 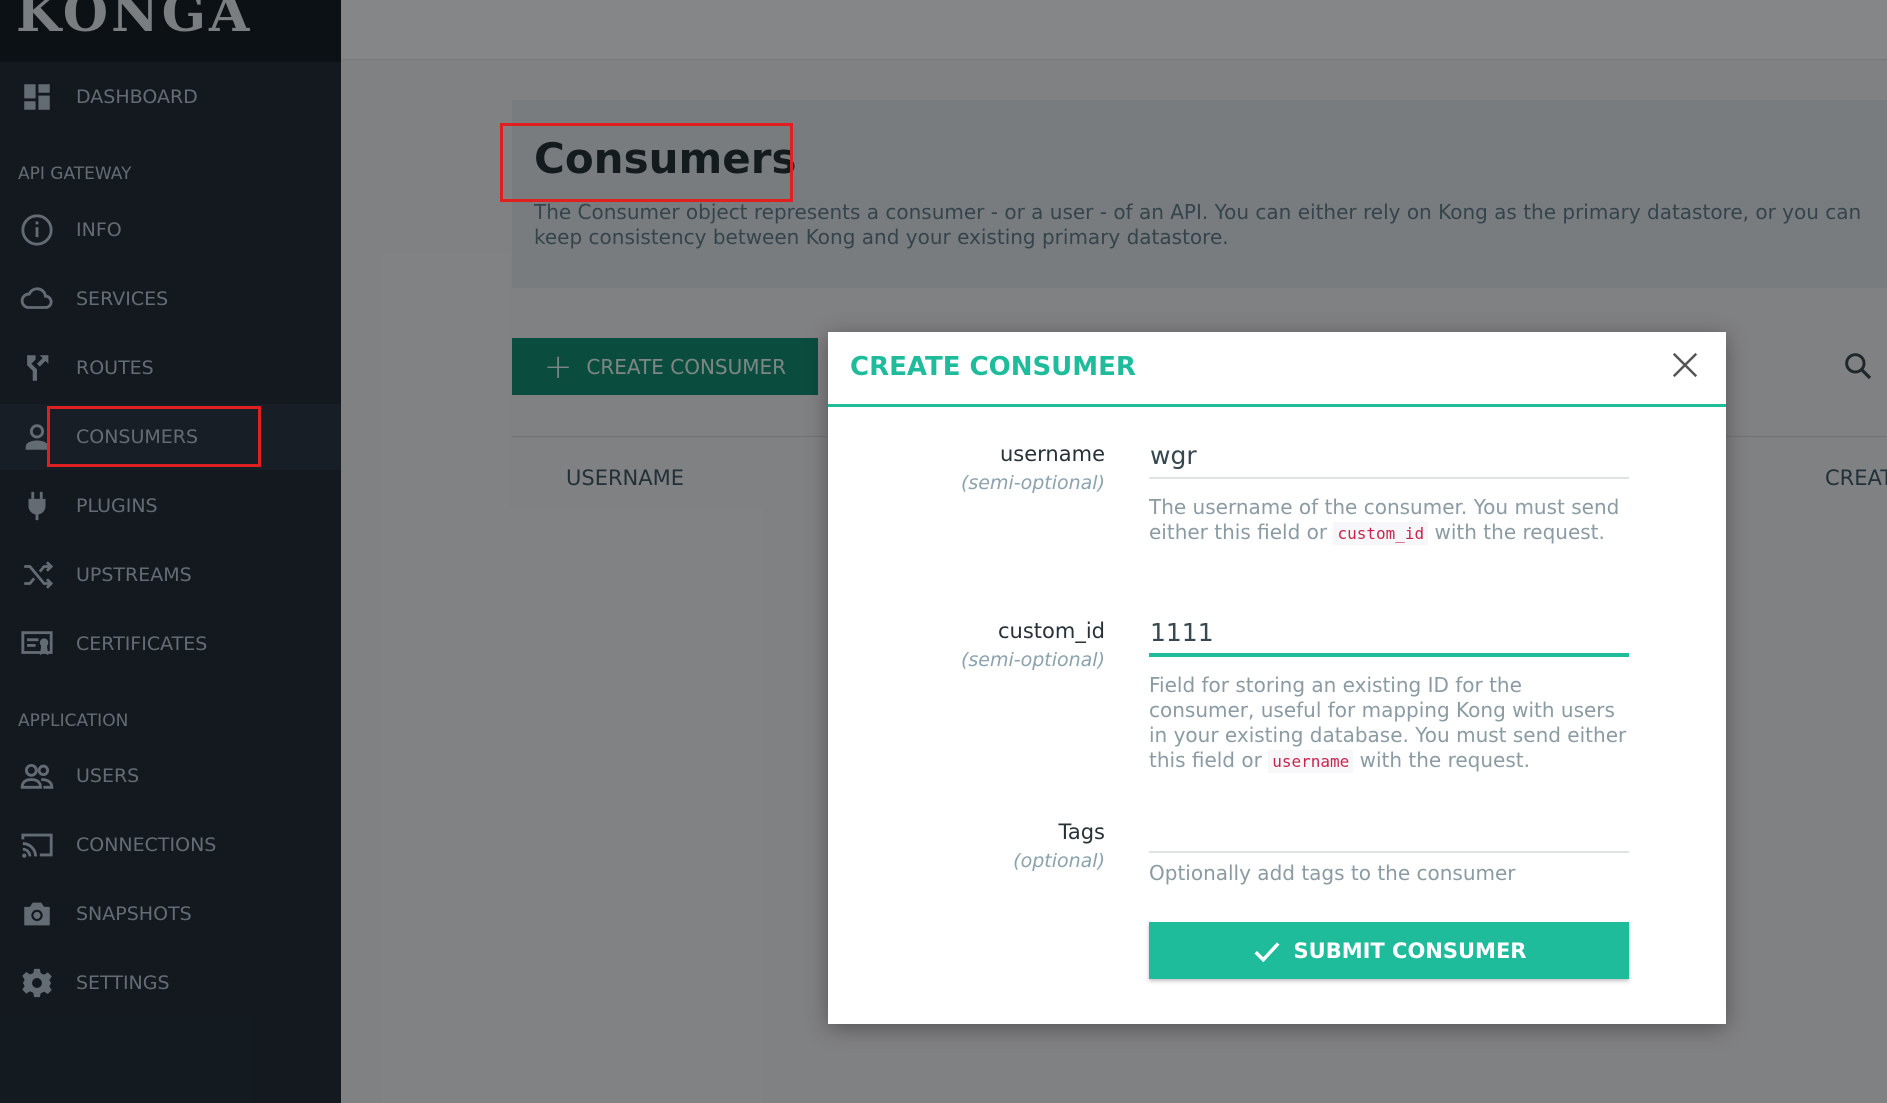 I want to click on username-label: username, so click(x=1052, y=454).